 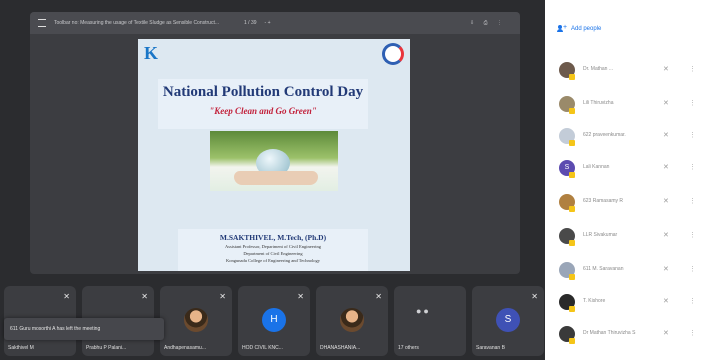 I want to click on participant-row: Dr. Mathan ... ✕ ⋮, so click(x=634, y=72).